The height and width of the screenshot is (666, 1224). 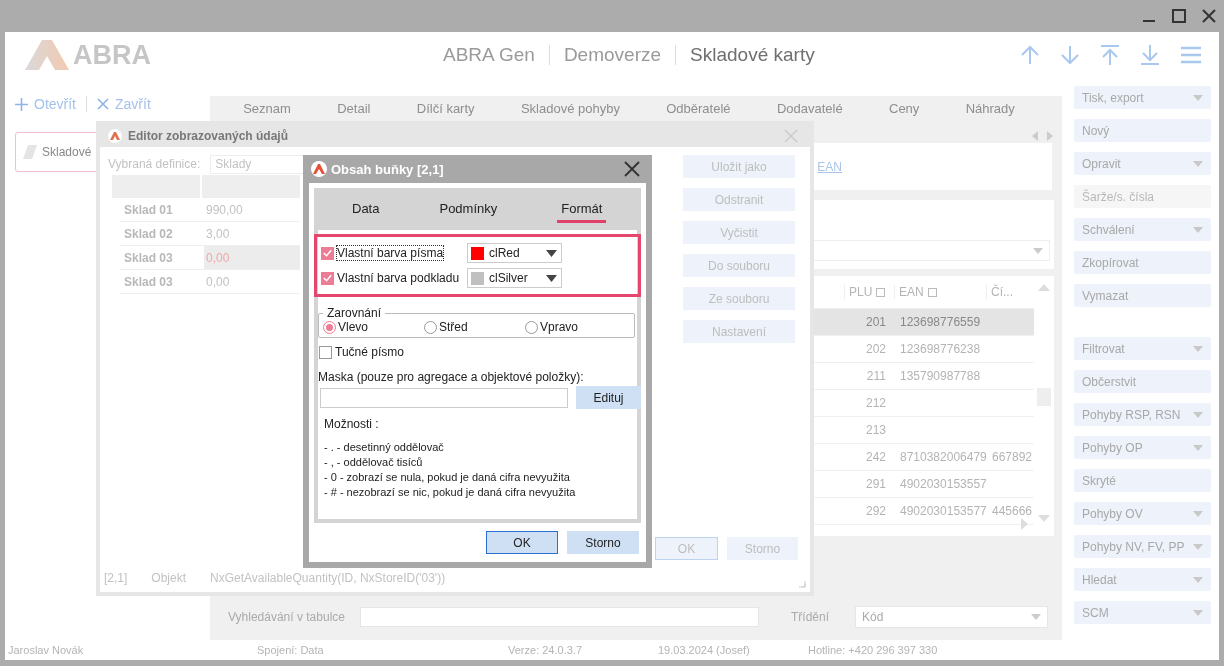 I want to click on option-text: - , - oddělovač tisíců, so click(x=374, y=462).